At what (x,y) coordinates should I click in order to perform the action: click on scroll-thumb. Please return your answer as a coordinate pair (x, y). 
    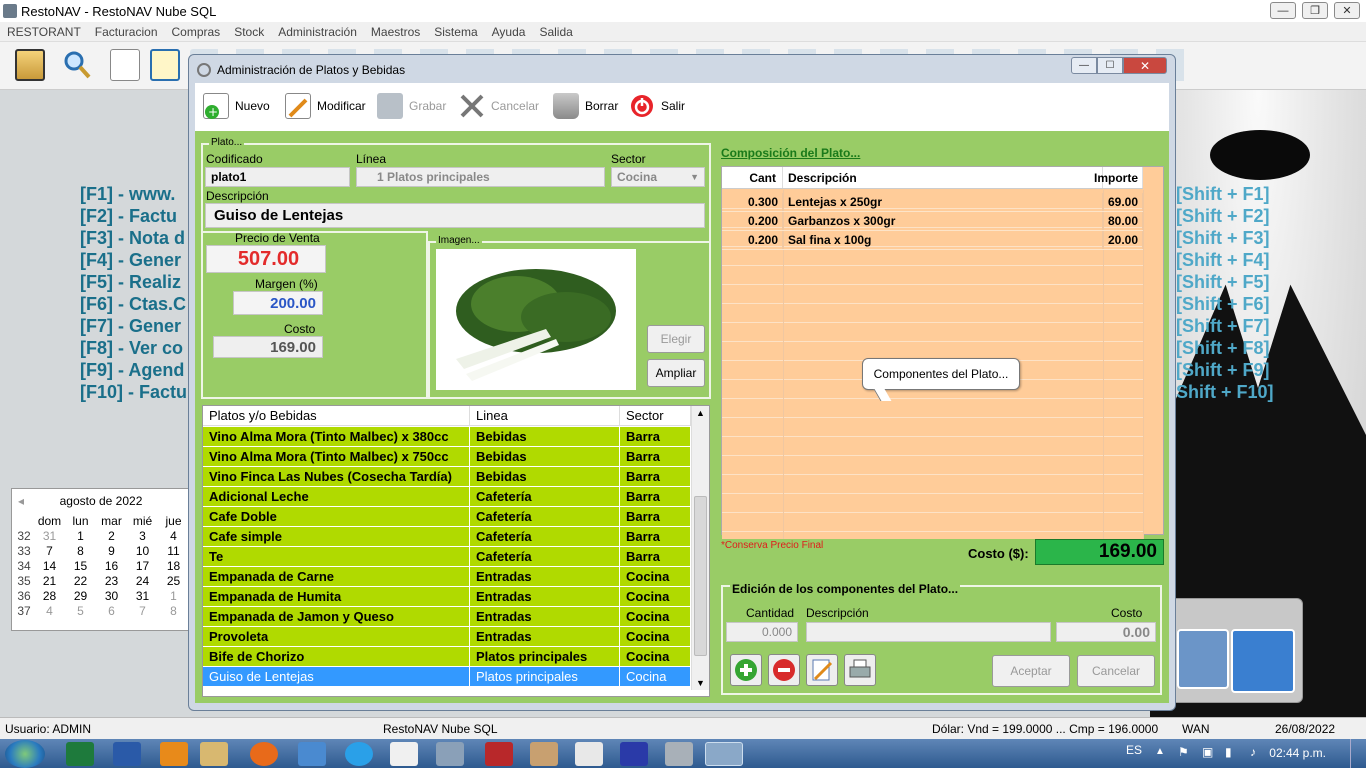
    Looking at the image, I should click on (700, 576).